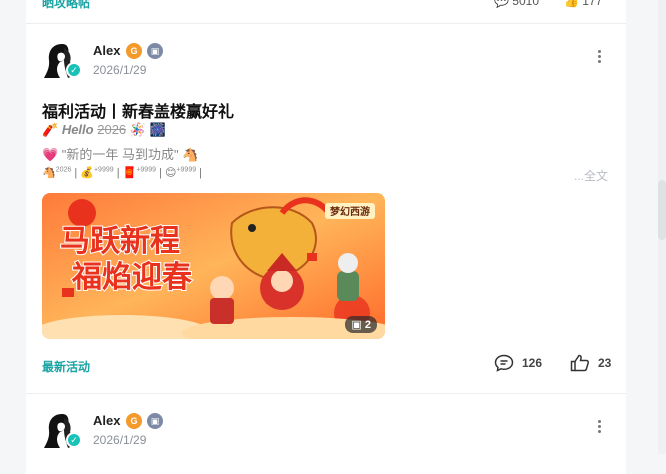 Image resolution: width=666 pixels, height=474 pixels. I want to click on image-text-2: 福焰迎春, so click(131, 277).